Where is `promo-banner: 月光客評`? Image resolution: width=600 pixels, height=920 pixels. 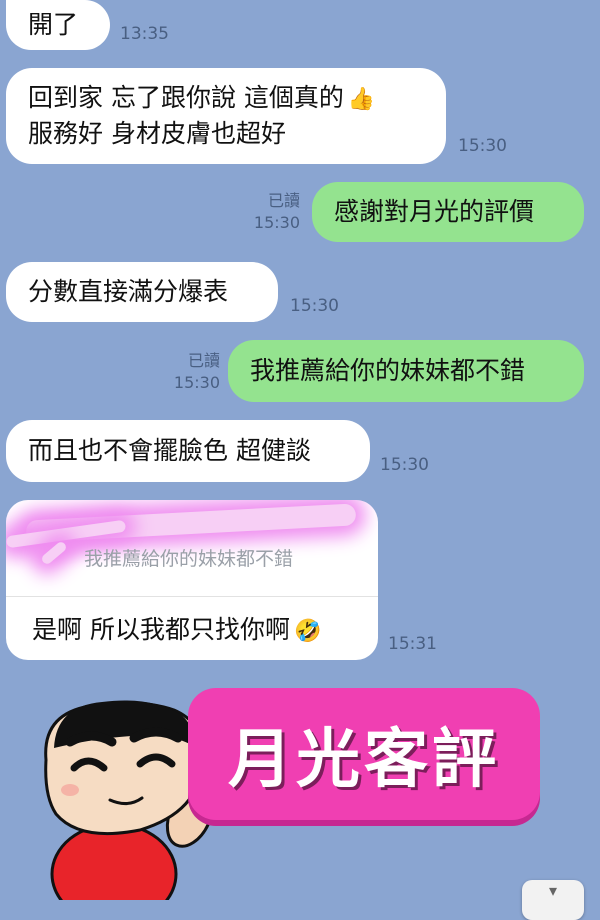 promo-banner: 月光客評 is located at coordinates (364, 754).